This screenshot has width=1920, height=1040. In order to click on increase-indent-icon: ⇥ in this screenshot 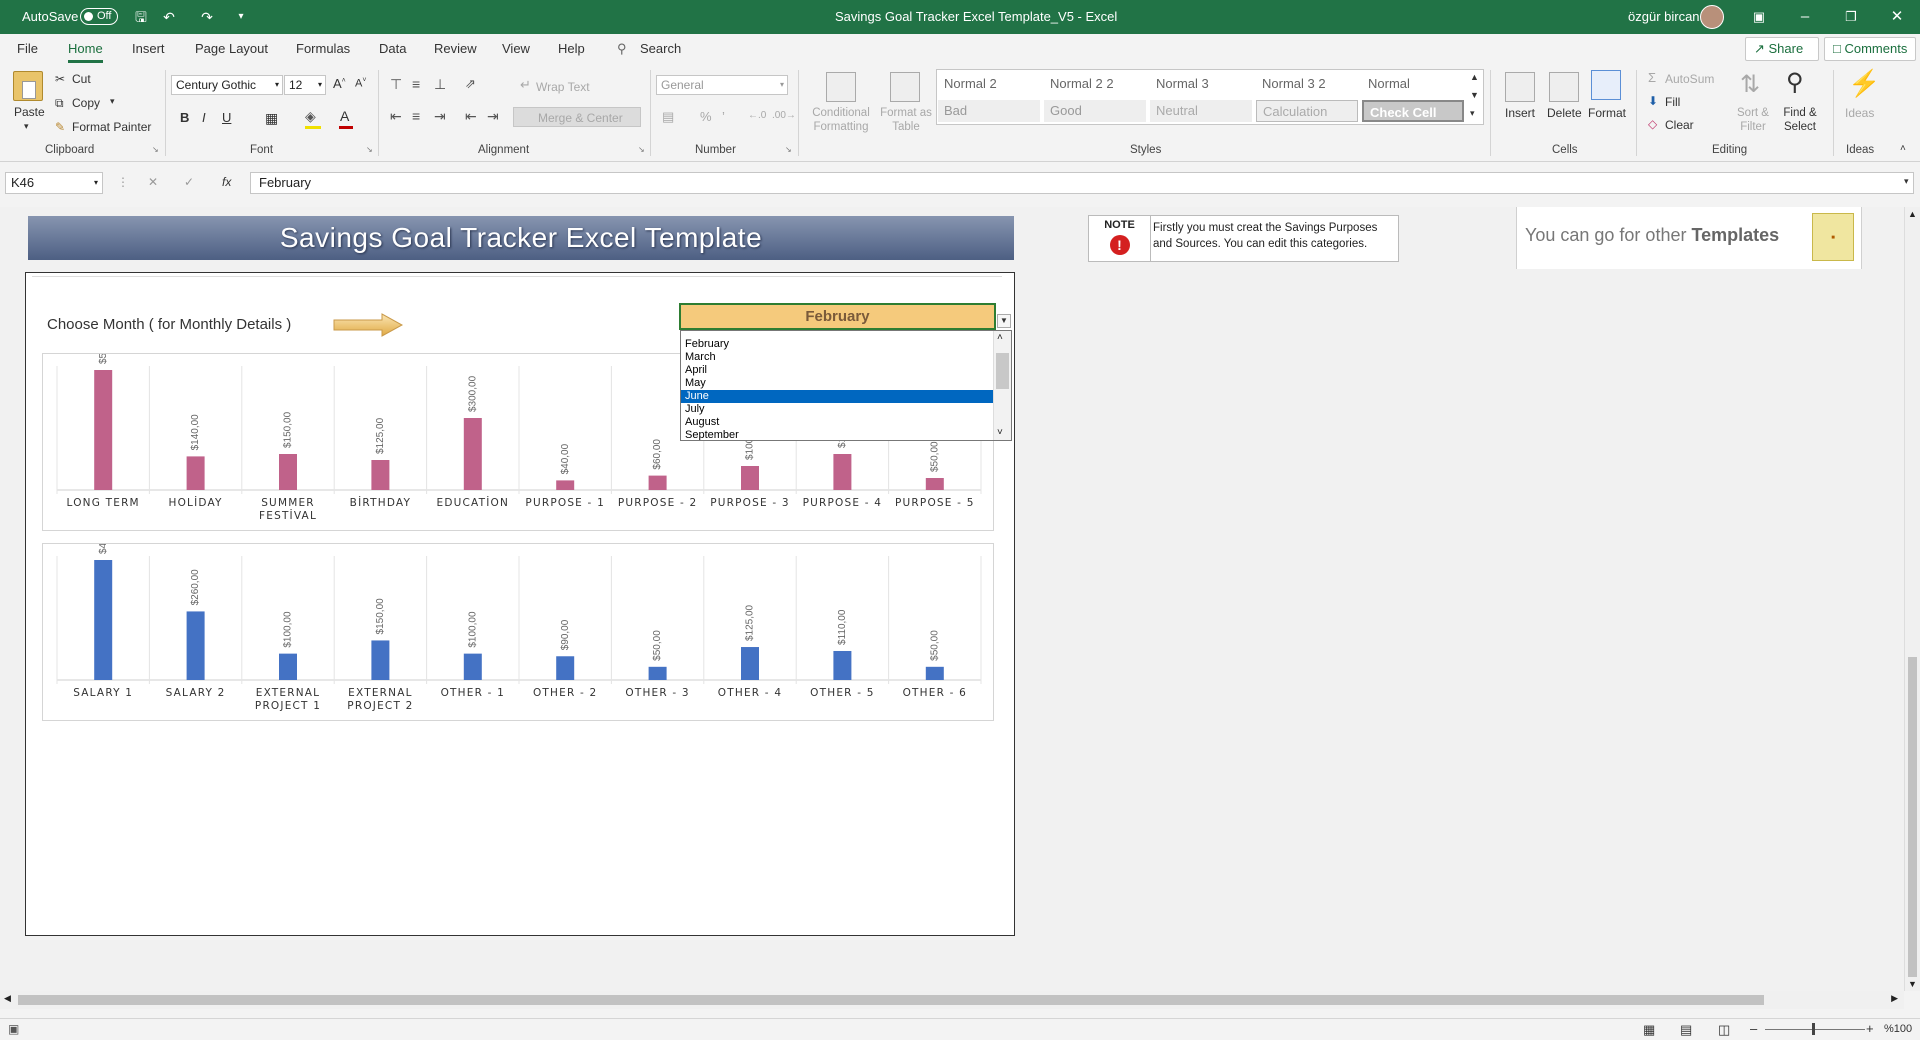, I will do `click(493, 116)`.